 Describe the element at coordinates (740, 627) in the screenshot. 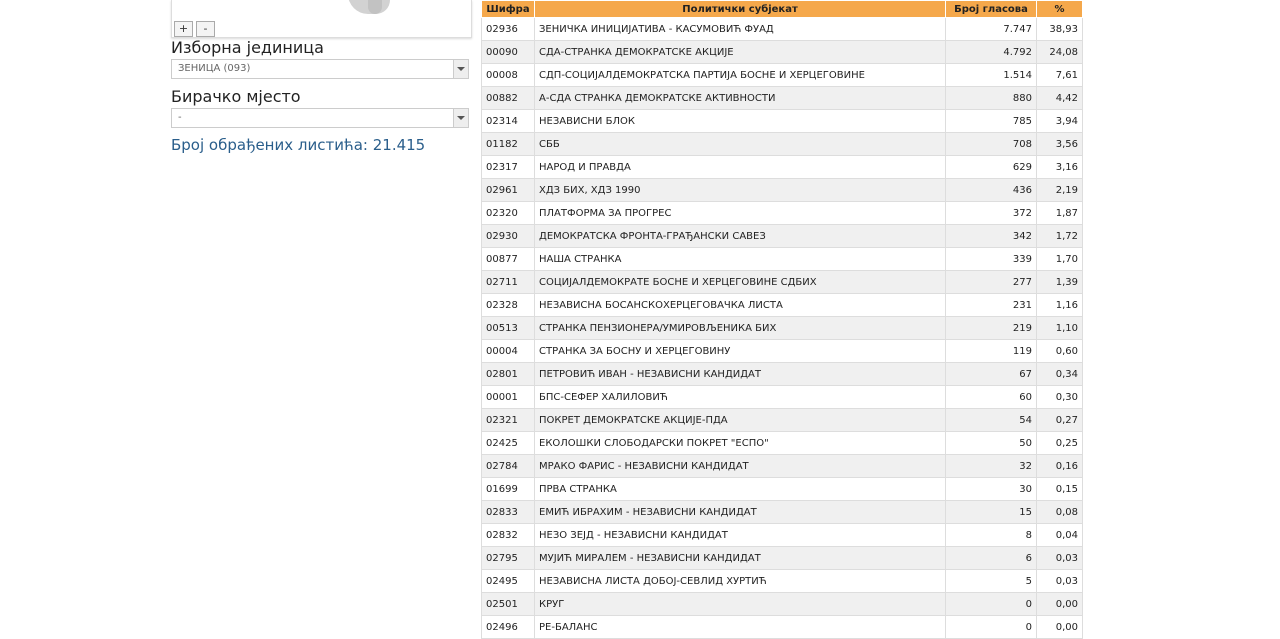

I see `cell-party: РЕ-БАЛАНС` at that location.